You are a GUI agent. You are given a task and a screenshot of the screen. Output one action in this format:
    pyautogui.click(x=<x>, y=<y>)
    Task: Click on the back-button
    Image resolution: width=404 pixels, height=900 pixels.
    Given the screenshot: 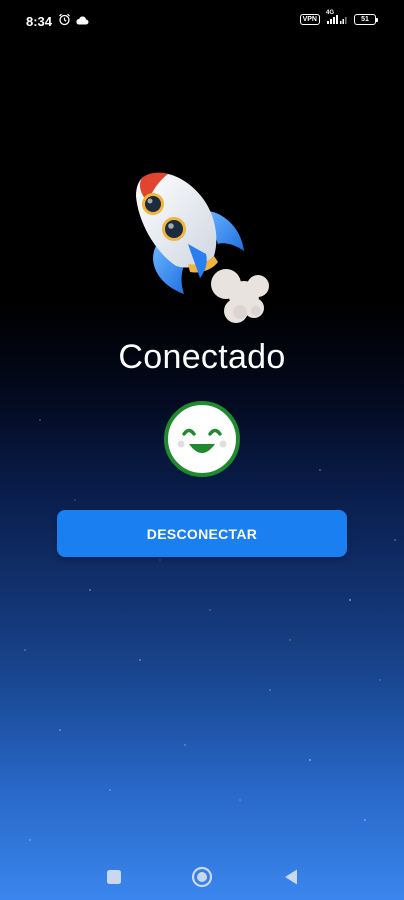 What is the action you would take?
    pyautogui.click(x=291, y=877)
    